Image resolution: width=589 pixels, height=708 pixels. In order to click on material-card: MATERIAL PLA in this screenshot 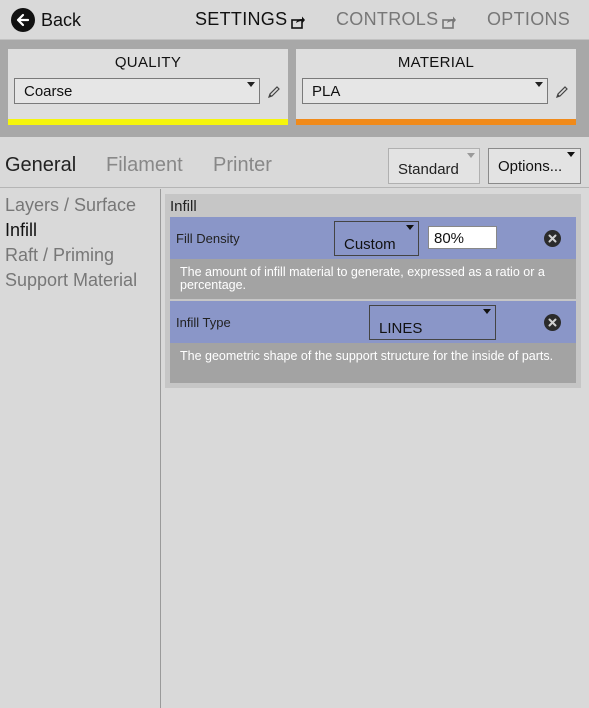, I will do `click(436, 87)`.